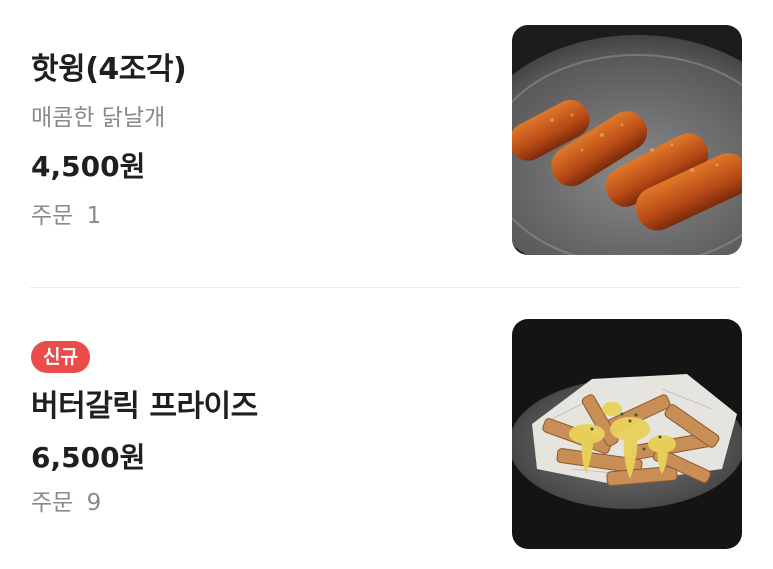 The image size is (773, 569). I want to click on garlic-fries-image, so click(627, 434).